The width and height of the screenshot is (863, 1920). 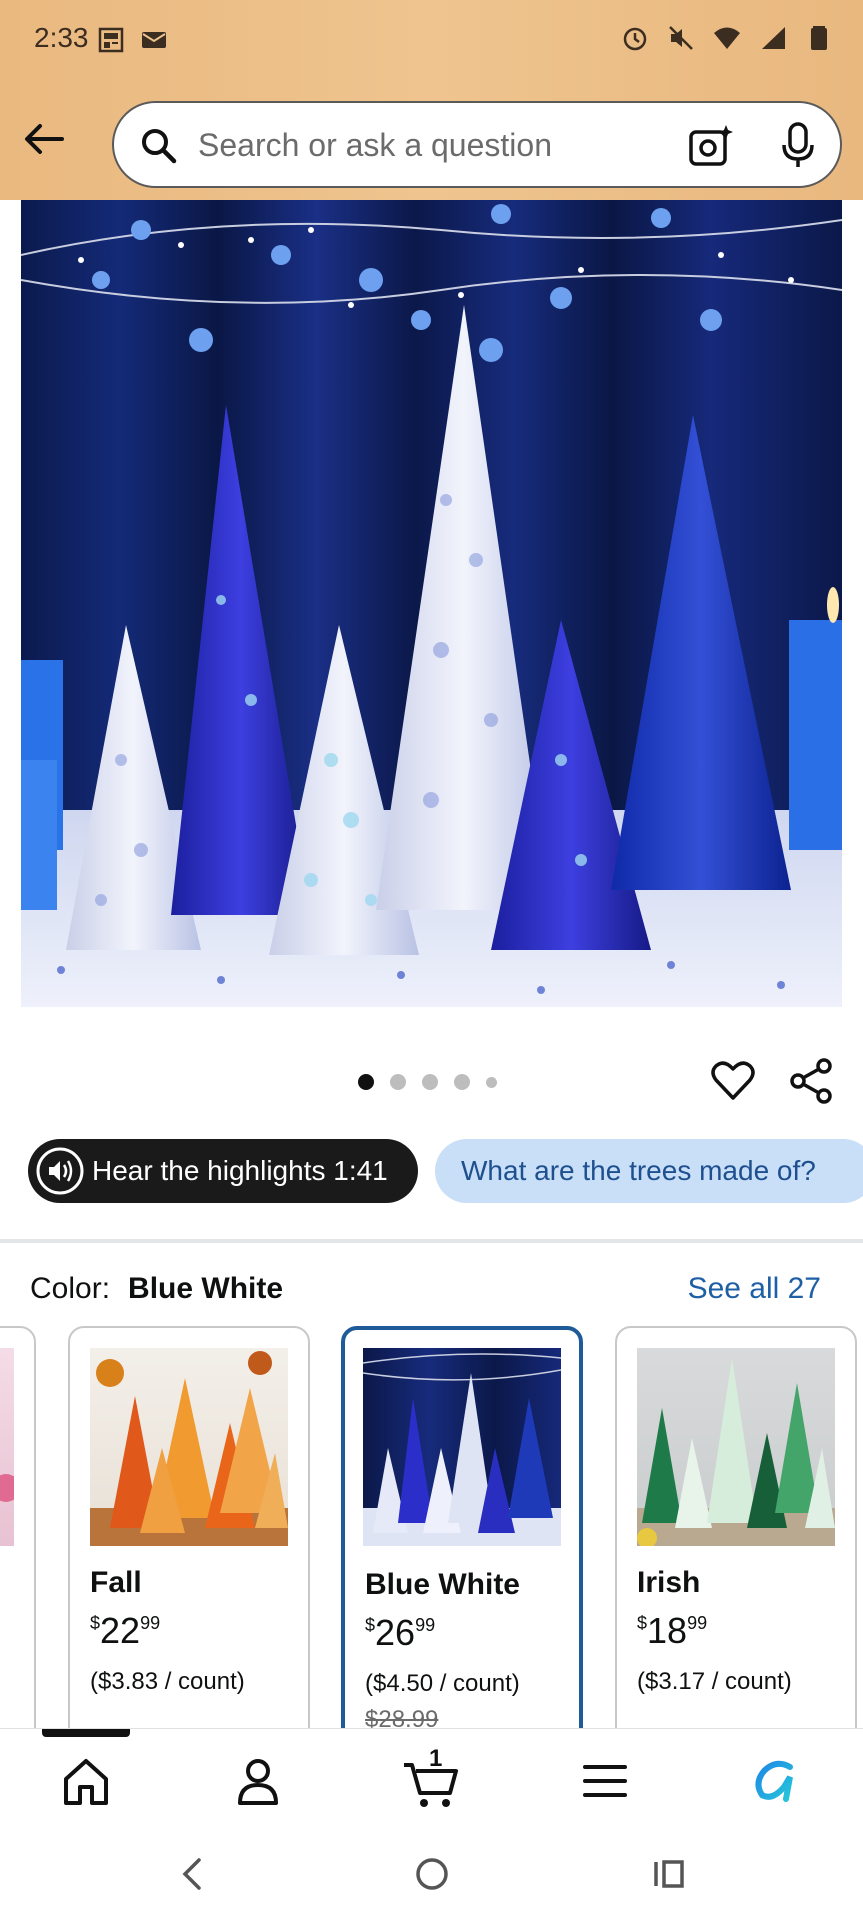 I want to click on heart-icon, so click(x=733, y=1081).